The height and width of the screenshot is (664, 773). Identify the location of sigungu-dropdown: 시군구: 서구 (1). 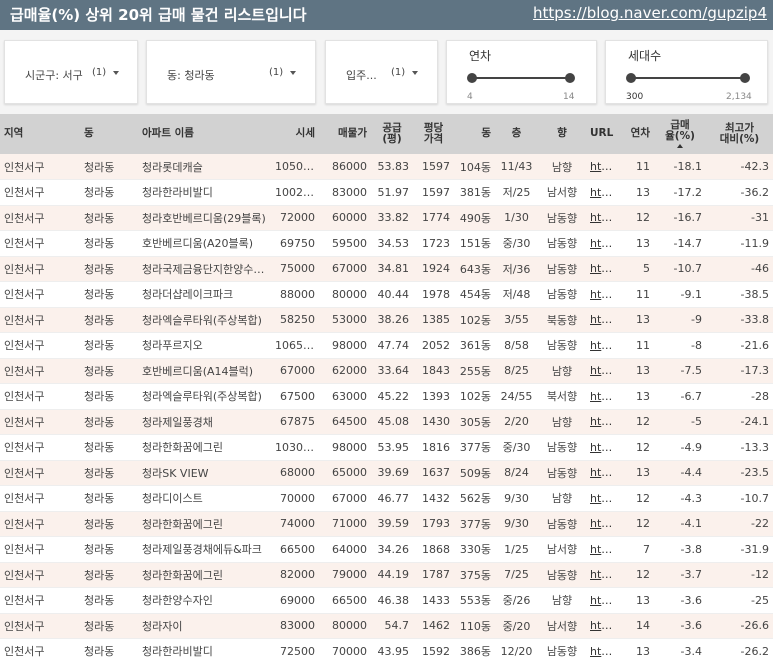
(71, 72).